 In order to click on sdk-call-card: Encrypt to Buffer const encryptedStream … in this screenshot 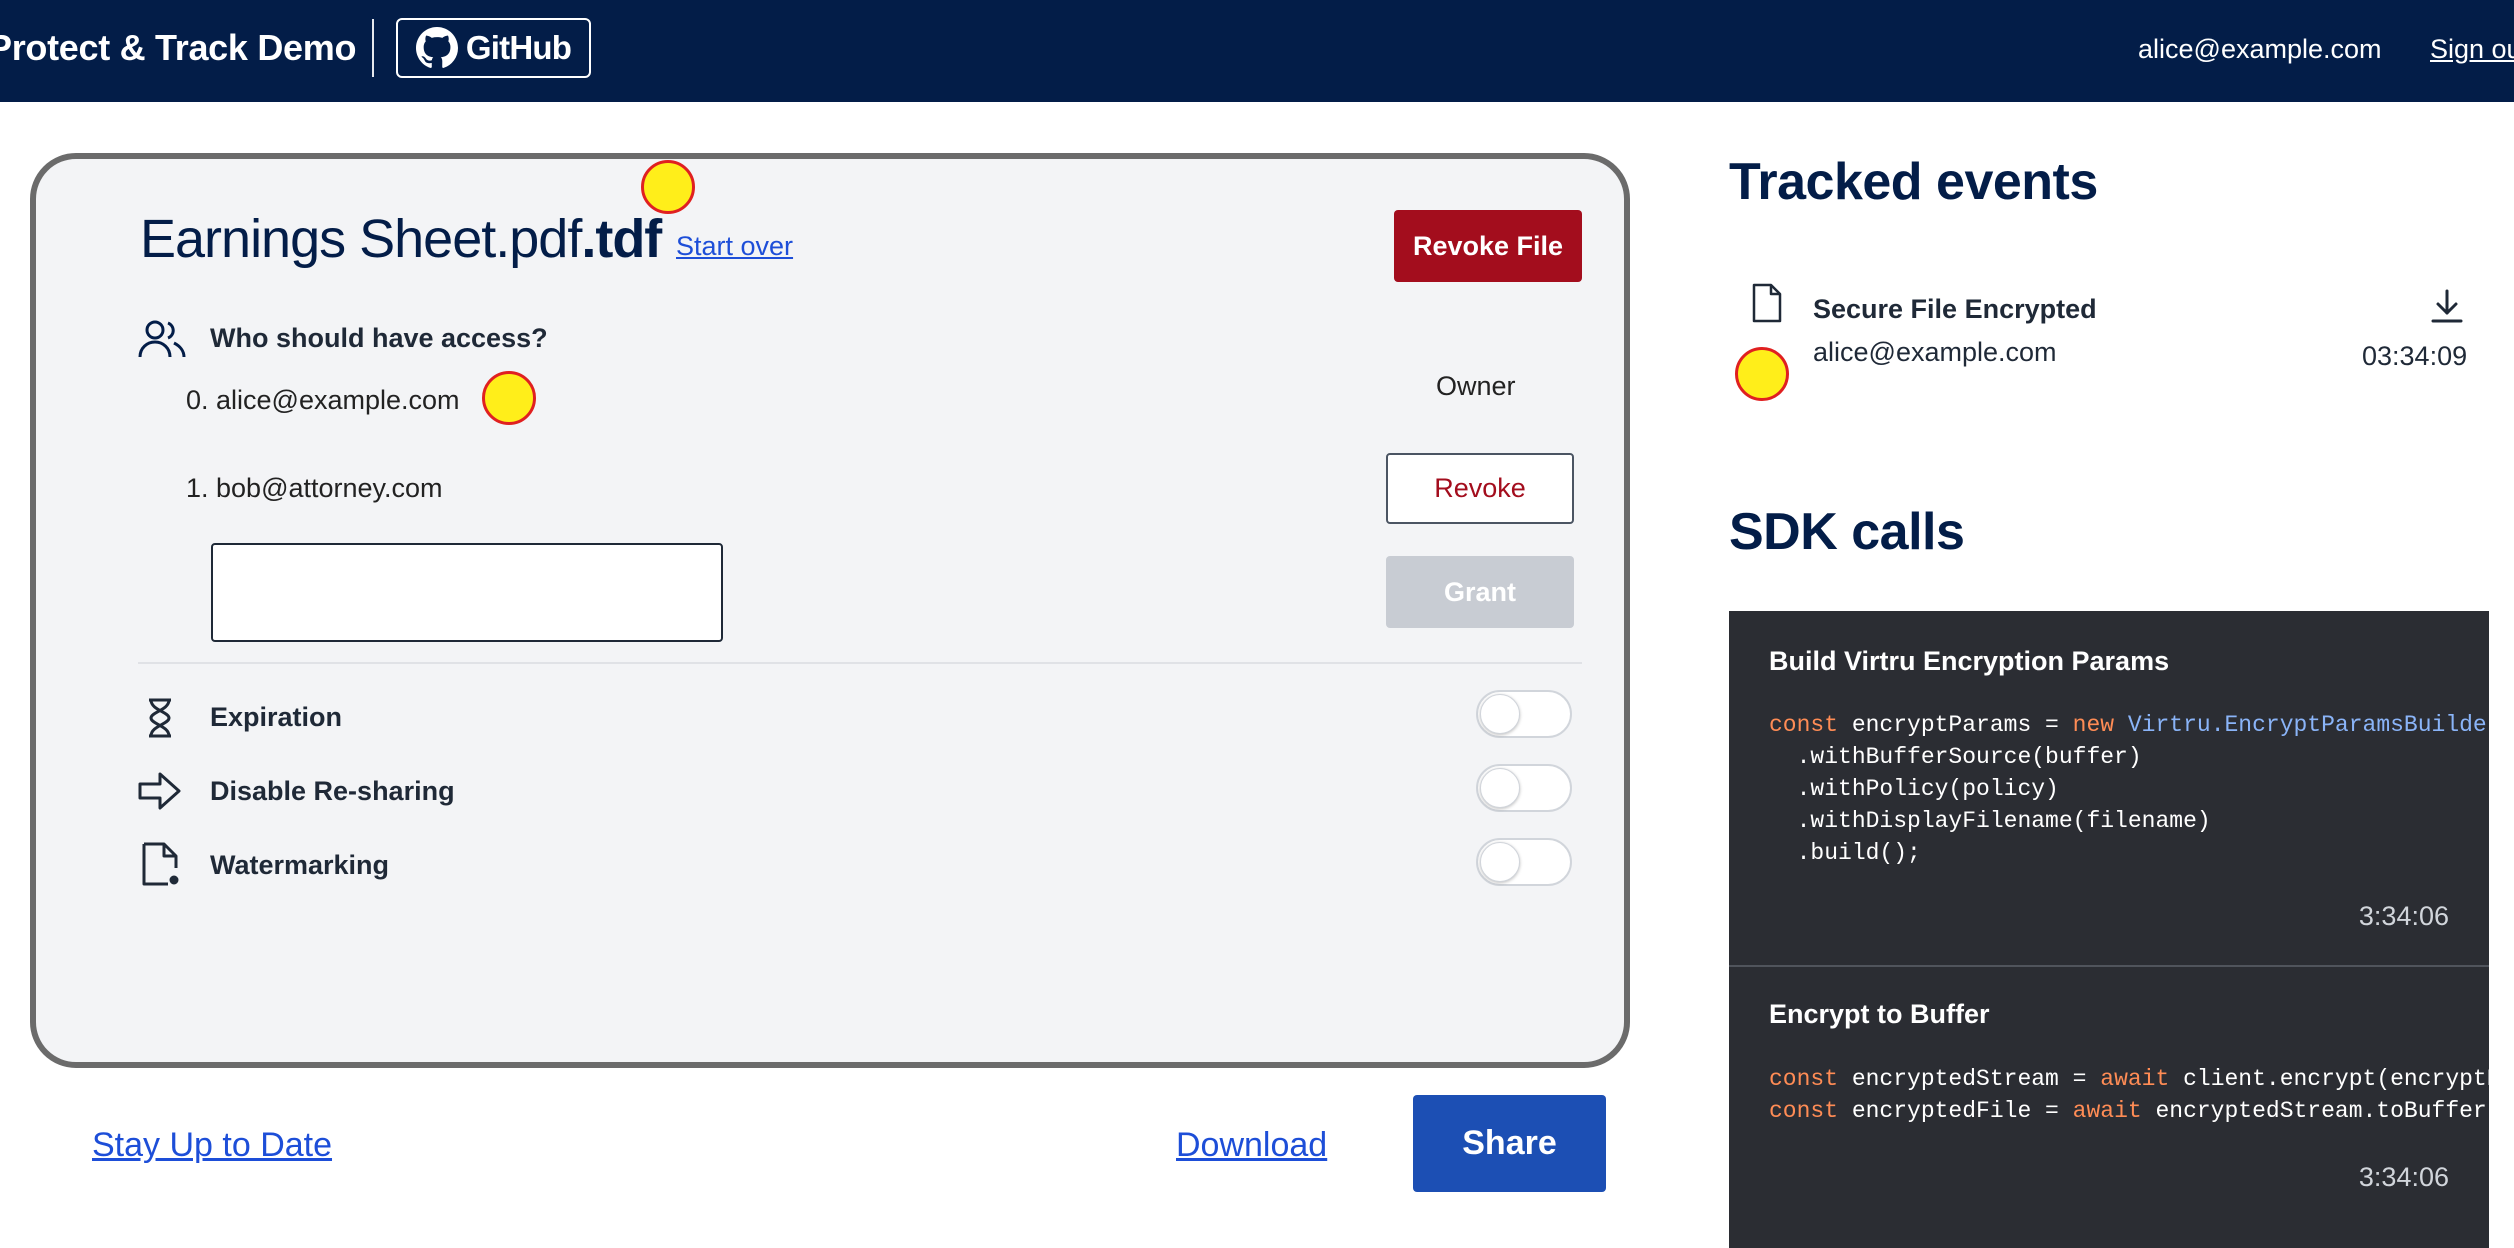, I will do `click(2109, 1107)`.